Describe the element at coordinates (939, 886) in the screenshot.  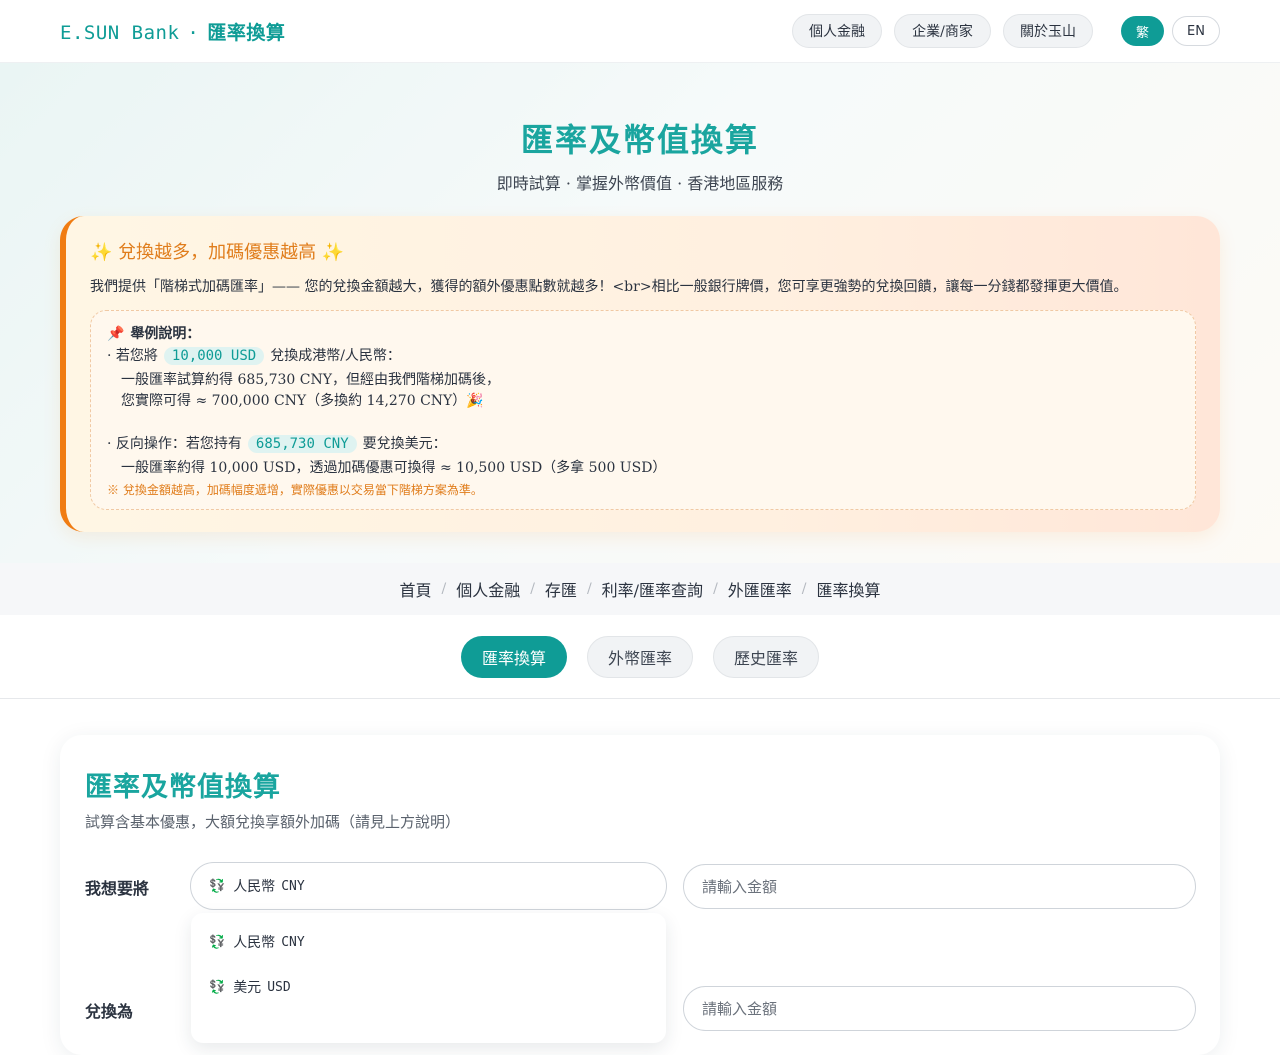
I see `from-amount-input` at that location.